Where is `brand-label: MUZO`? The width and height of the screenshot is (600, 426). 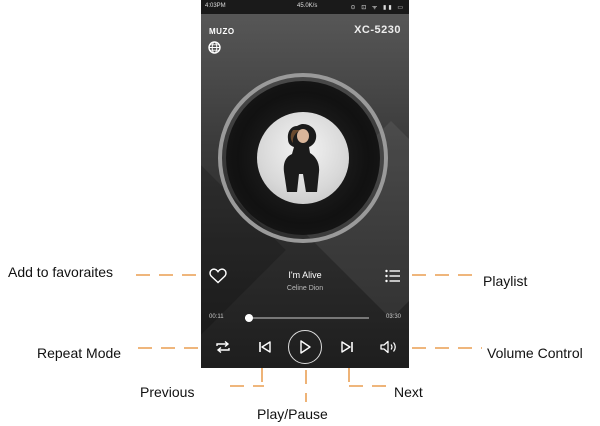
brand-label: MUZO is located at coordinates (222, 31).